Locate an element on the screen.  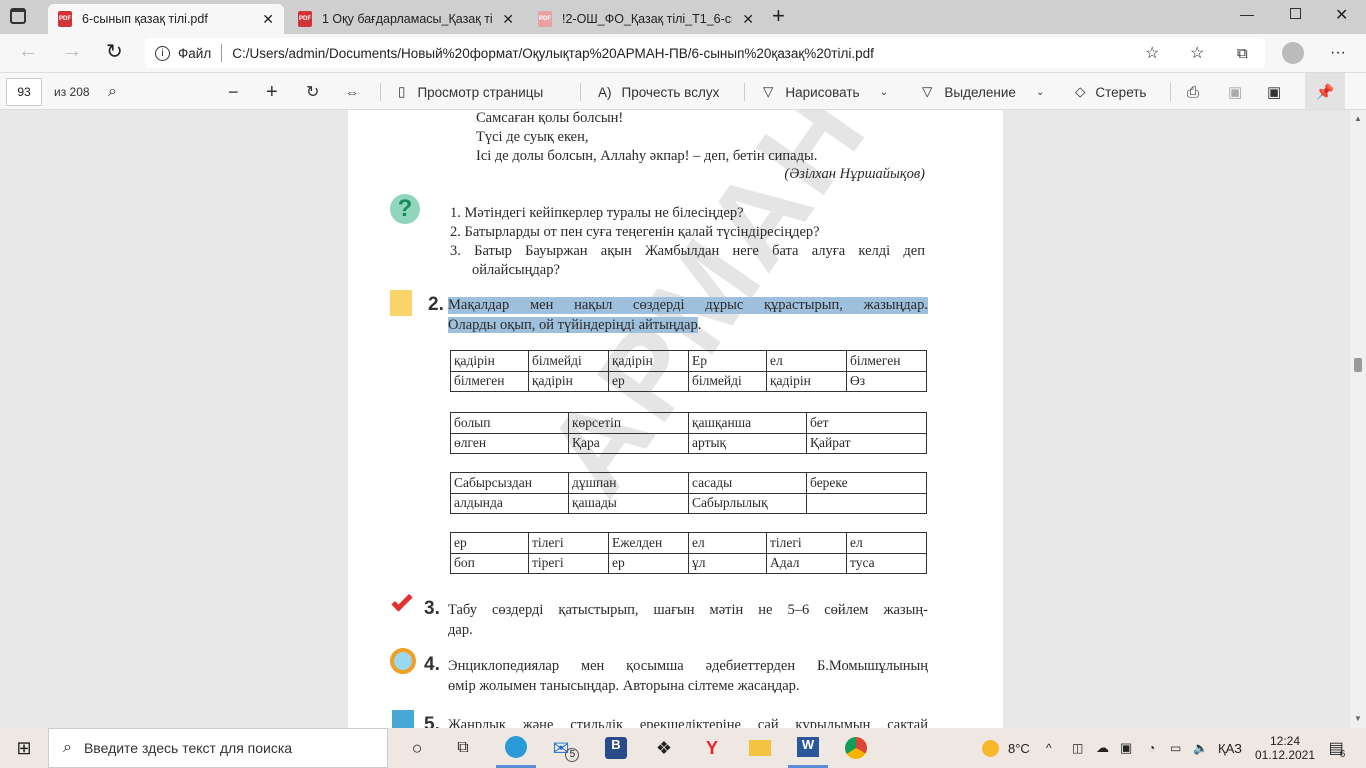
magnifier-icon is located at coordinates (403, 661).